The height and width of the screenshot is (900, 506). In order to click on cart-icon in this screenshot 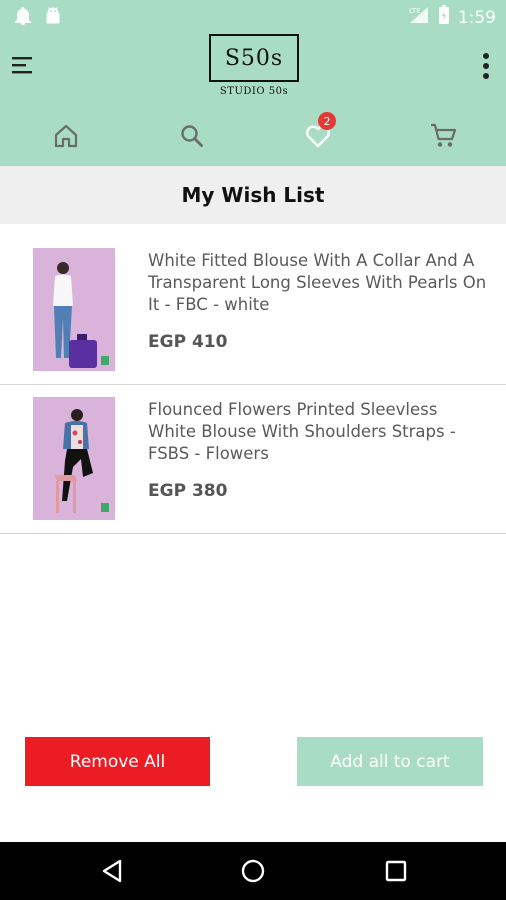, I will do `click(444, 138)`.